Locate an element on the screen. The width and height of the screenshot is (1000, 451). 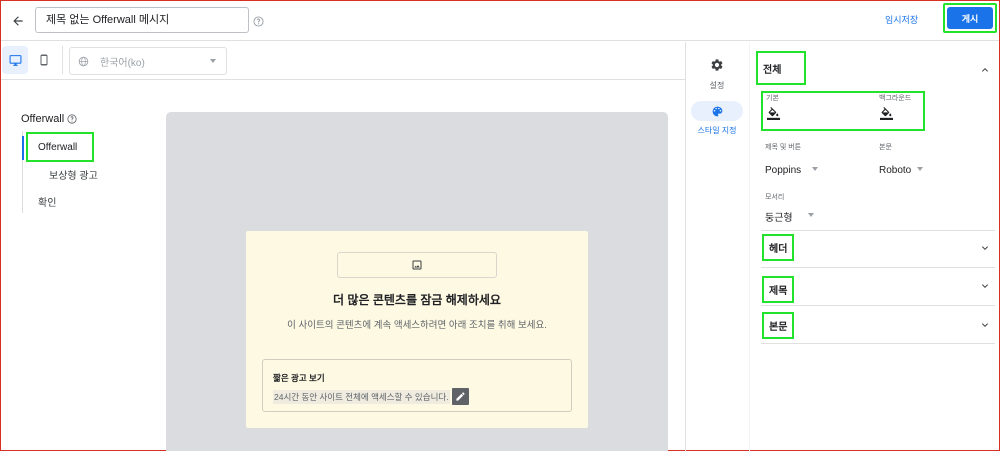
message-title-input: 제목 없는 Offerwall 메시지 is located at coordinates (142, 20).